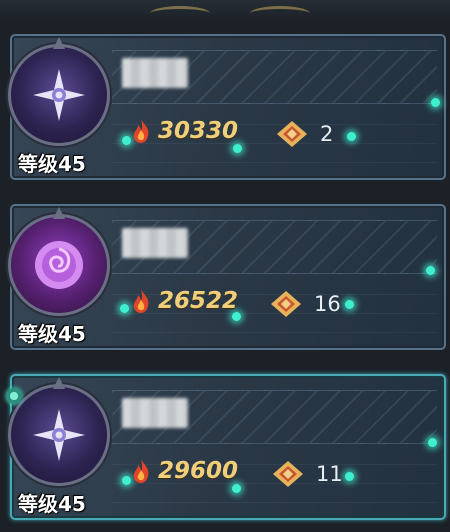 This screenshot has height=532, width=450. What do you see at coordinates (198, 131) in the screenshot?
I see `power-value: 30330` at bounding box center [198, 131].